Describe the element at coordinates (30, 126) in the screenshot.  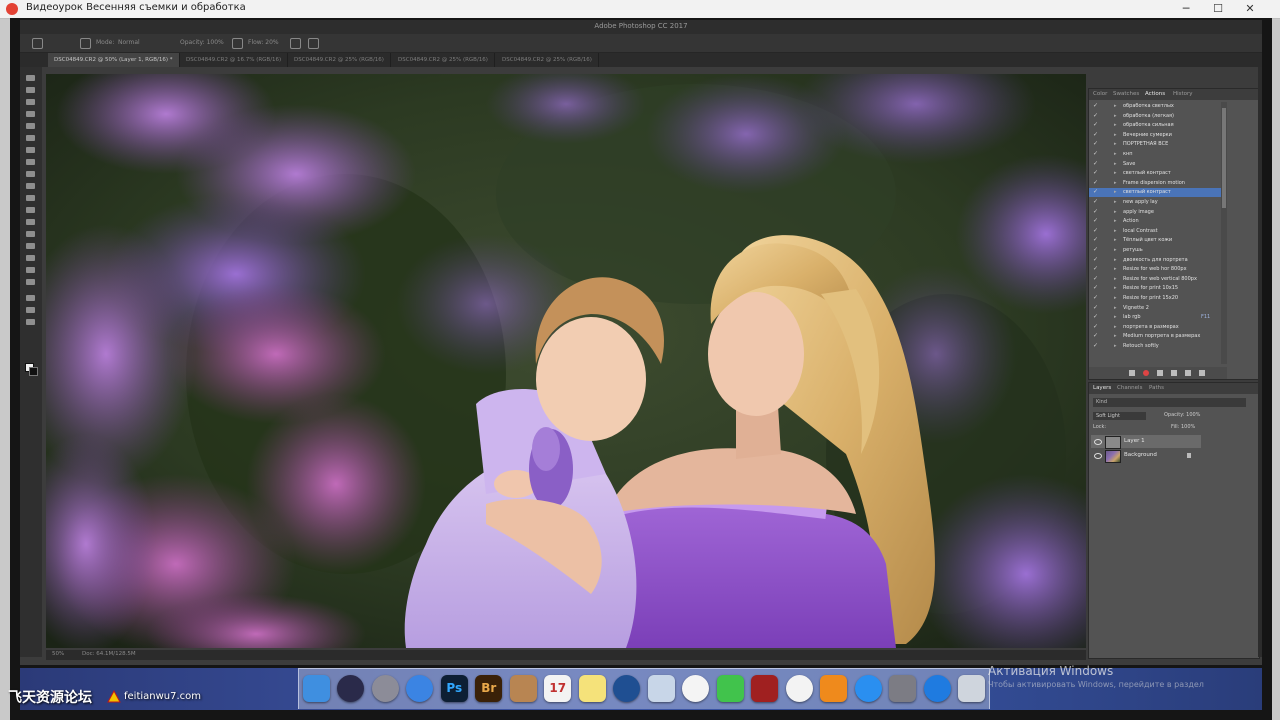
I see `crop-tool-icon` at that location.